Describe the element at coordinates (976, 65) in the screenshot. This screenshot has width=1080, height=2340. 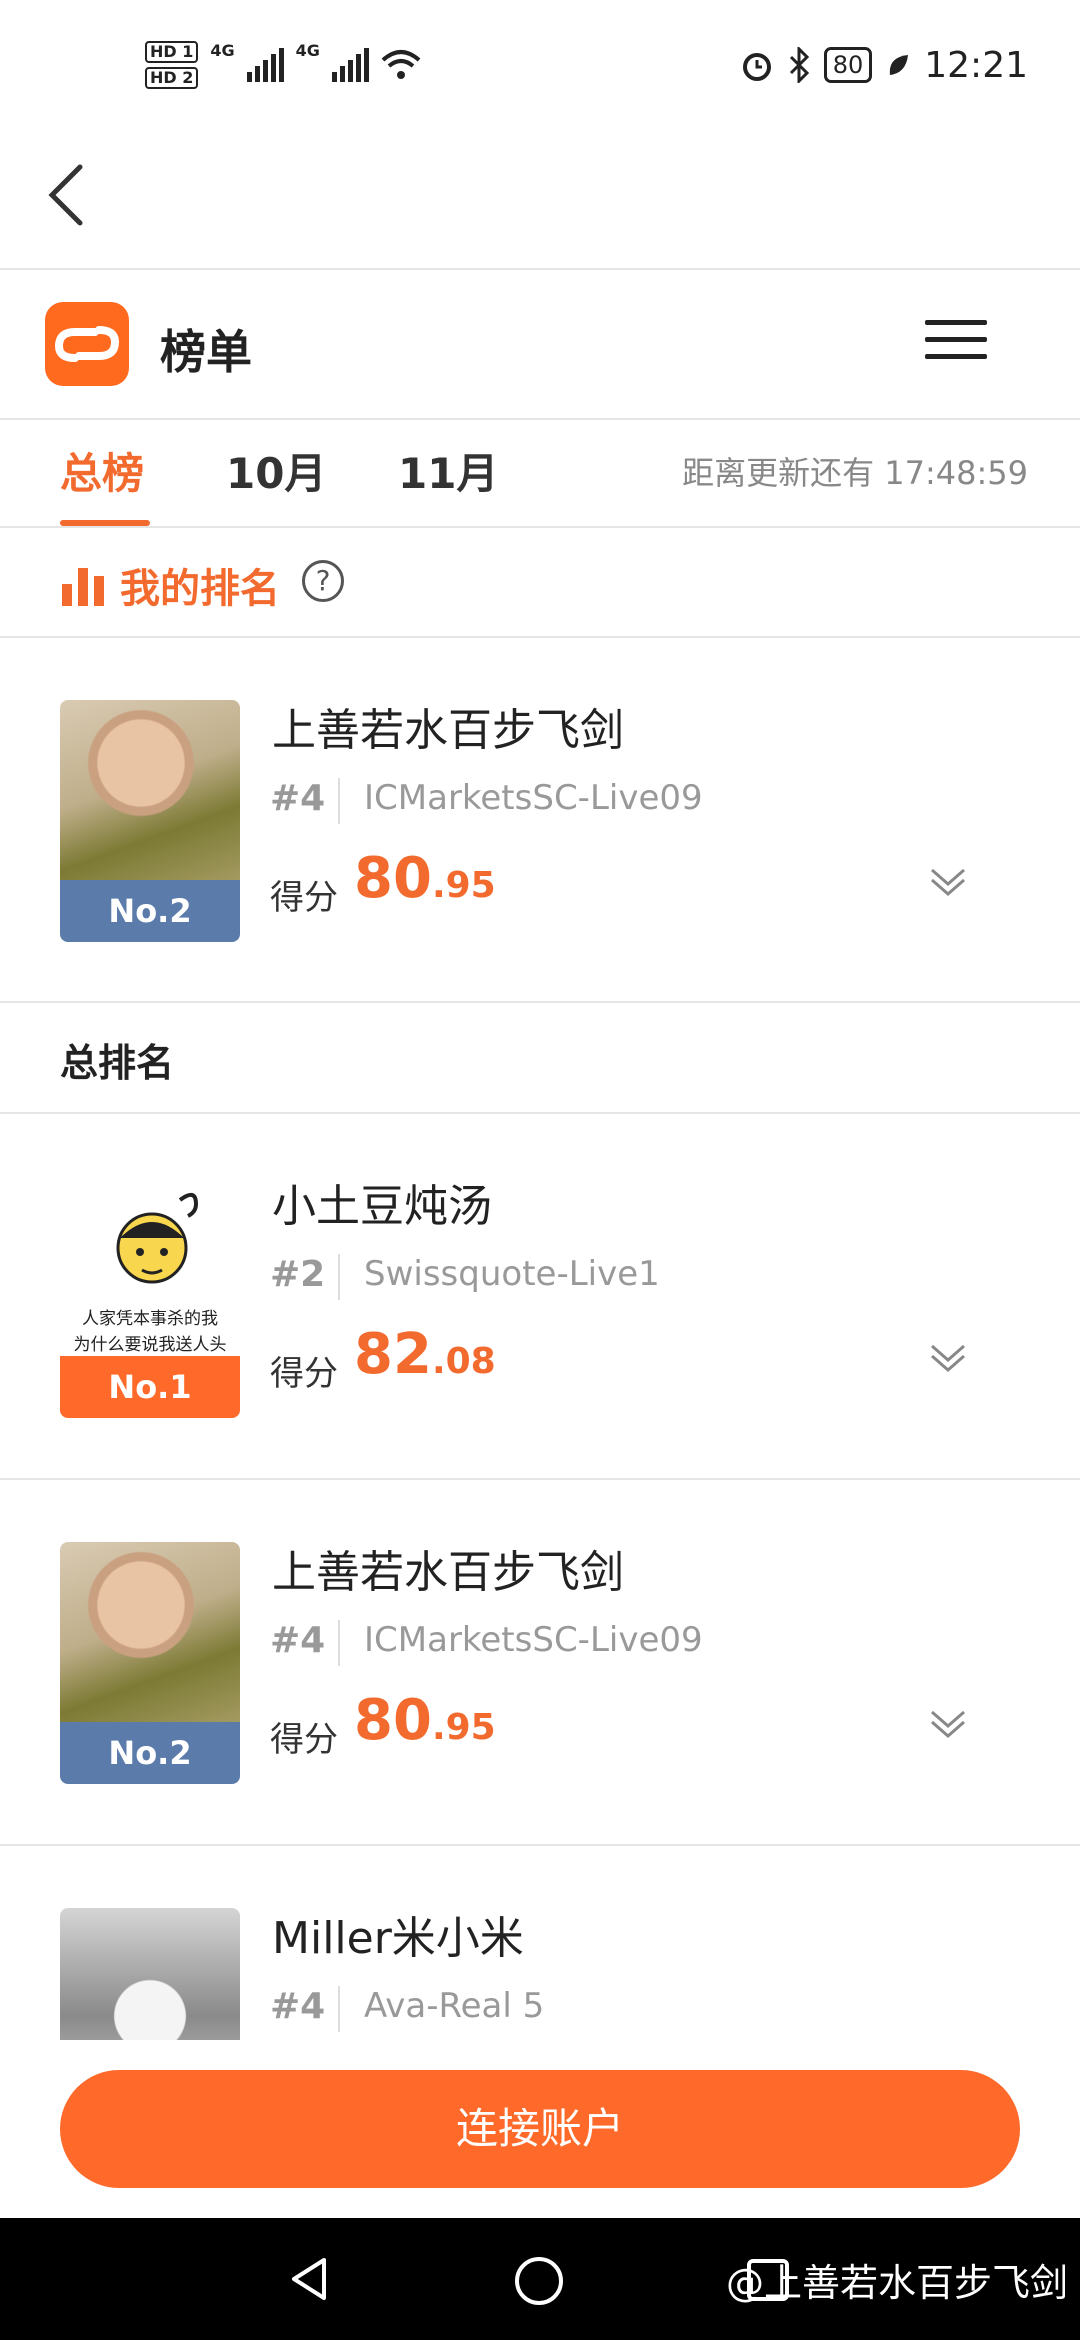
I see `clock: 12:21` at that location.